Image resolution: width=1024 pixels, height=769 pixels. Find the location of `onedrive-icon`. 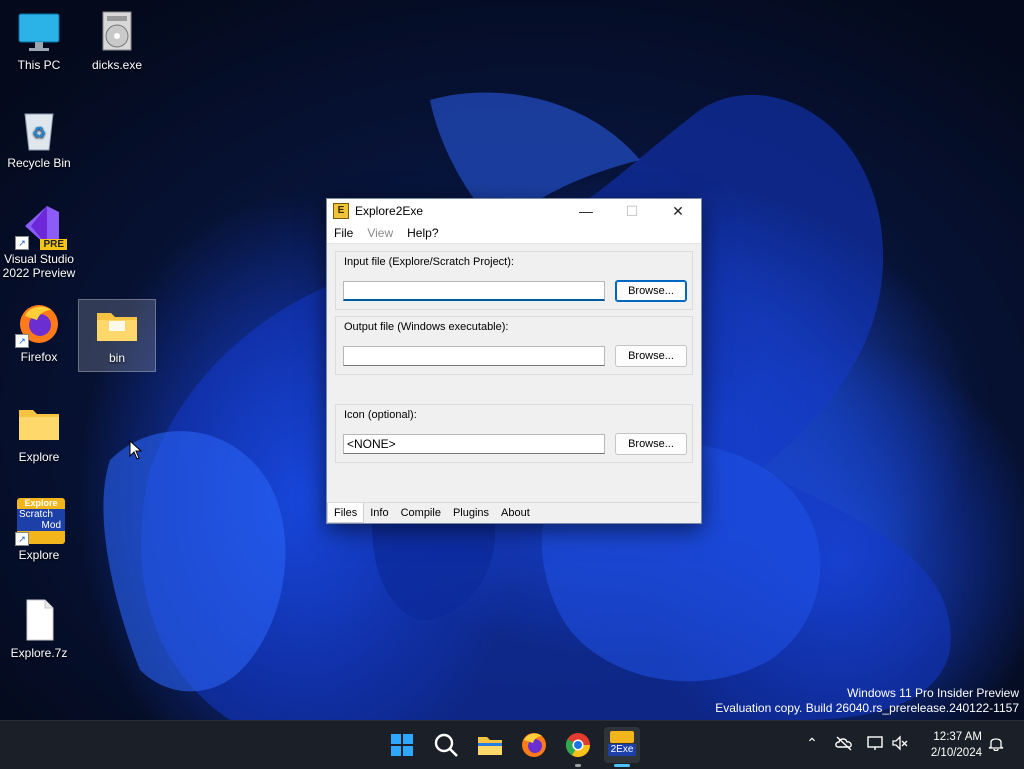

onedrive-icon is located at coordinates (844, 744).